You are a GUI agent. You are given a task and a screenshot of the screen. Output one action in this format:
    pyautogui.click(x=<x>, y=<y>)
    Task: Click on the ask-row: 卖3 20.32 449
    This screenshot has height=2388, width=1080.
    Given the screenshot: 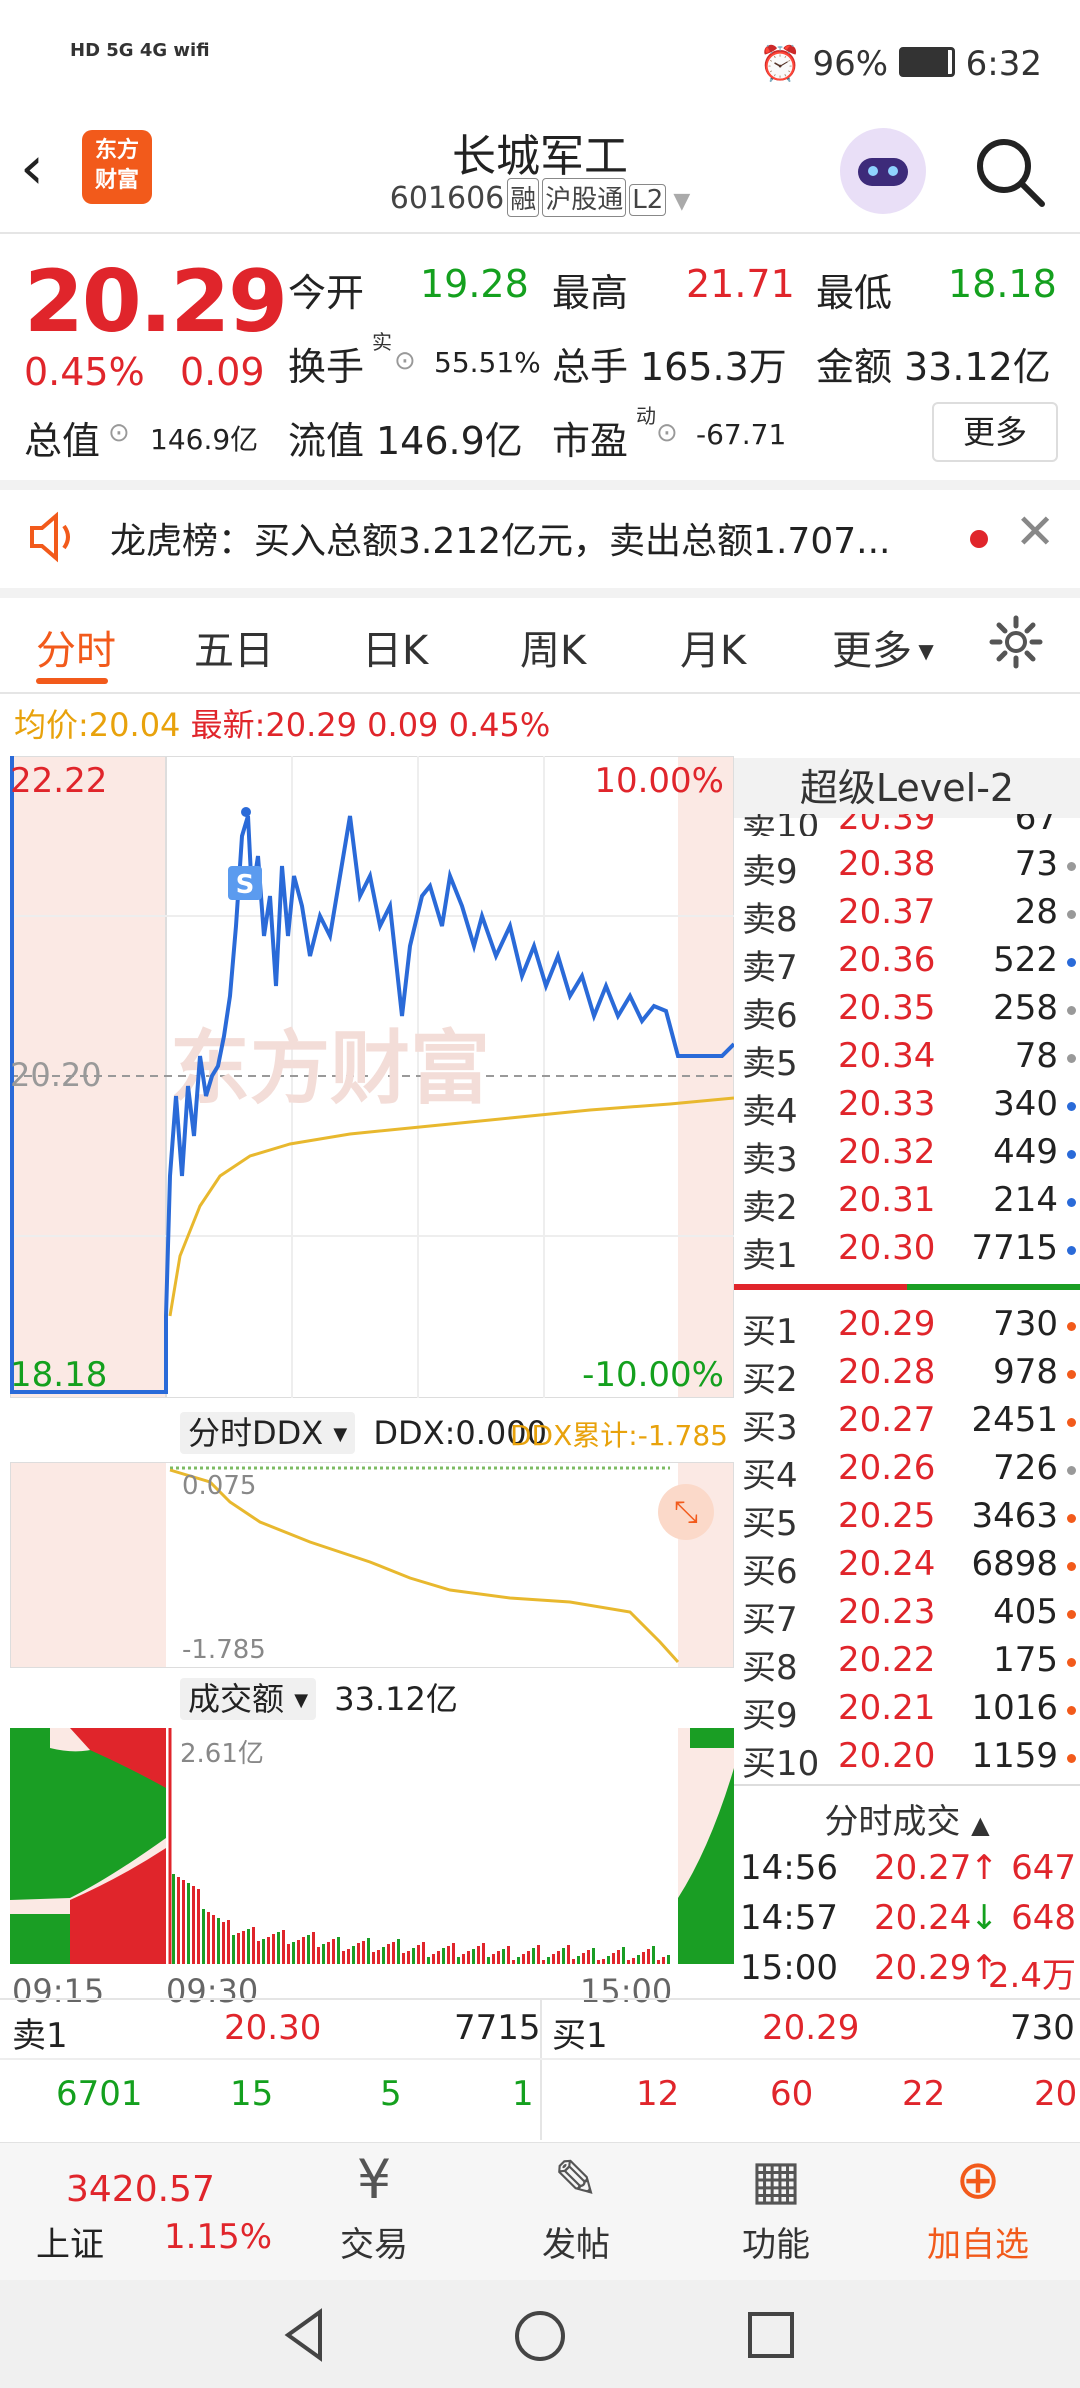 What is the action you would take?
    pyautogui.click(x=907, y=1156)
    